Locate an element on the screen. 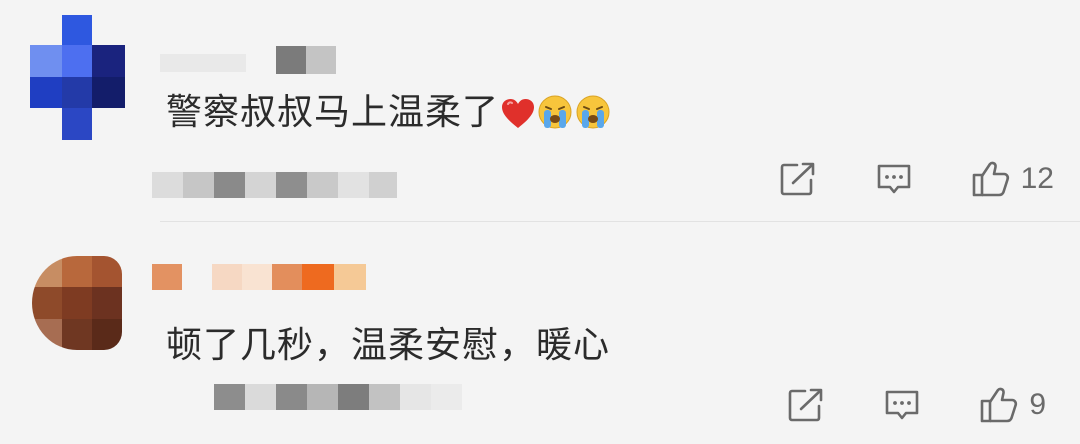 Image resolution: width=1080 pixels, height=444 pixels. like-count: 9 is located at coordinates (1037, 404).